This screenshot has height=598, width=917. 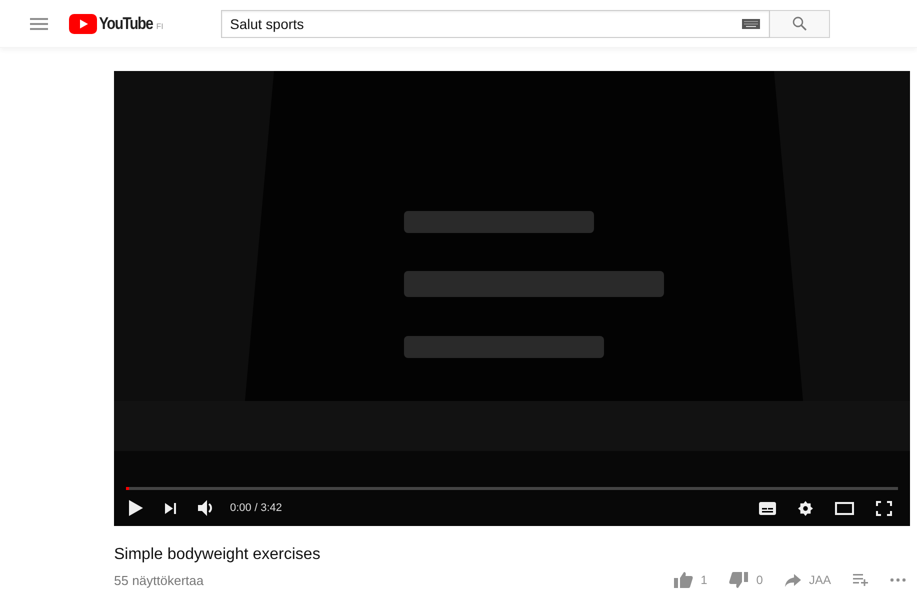 I want to click on video-title: Simple bodyweight exercises, so click(x=218, y=555).